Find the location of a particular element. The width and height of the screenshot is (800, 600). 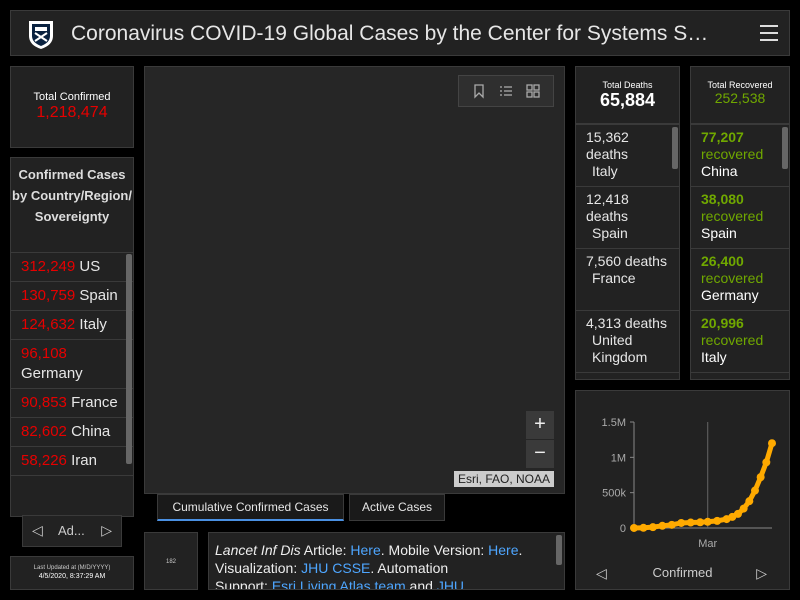

total-recovered-label: Total Recovered is located at coordinates (740, 85).